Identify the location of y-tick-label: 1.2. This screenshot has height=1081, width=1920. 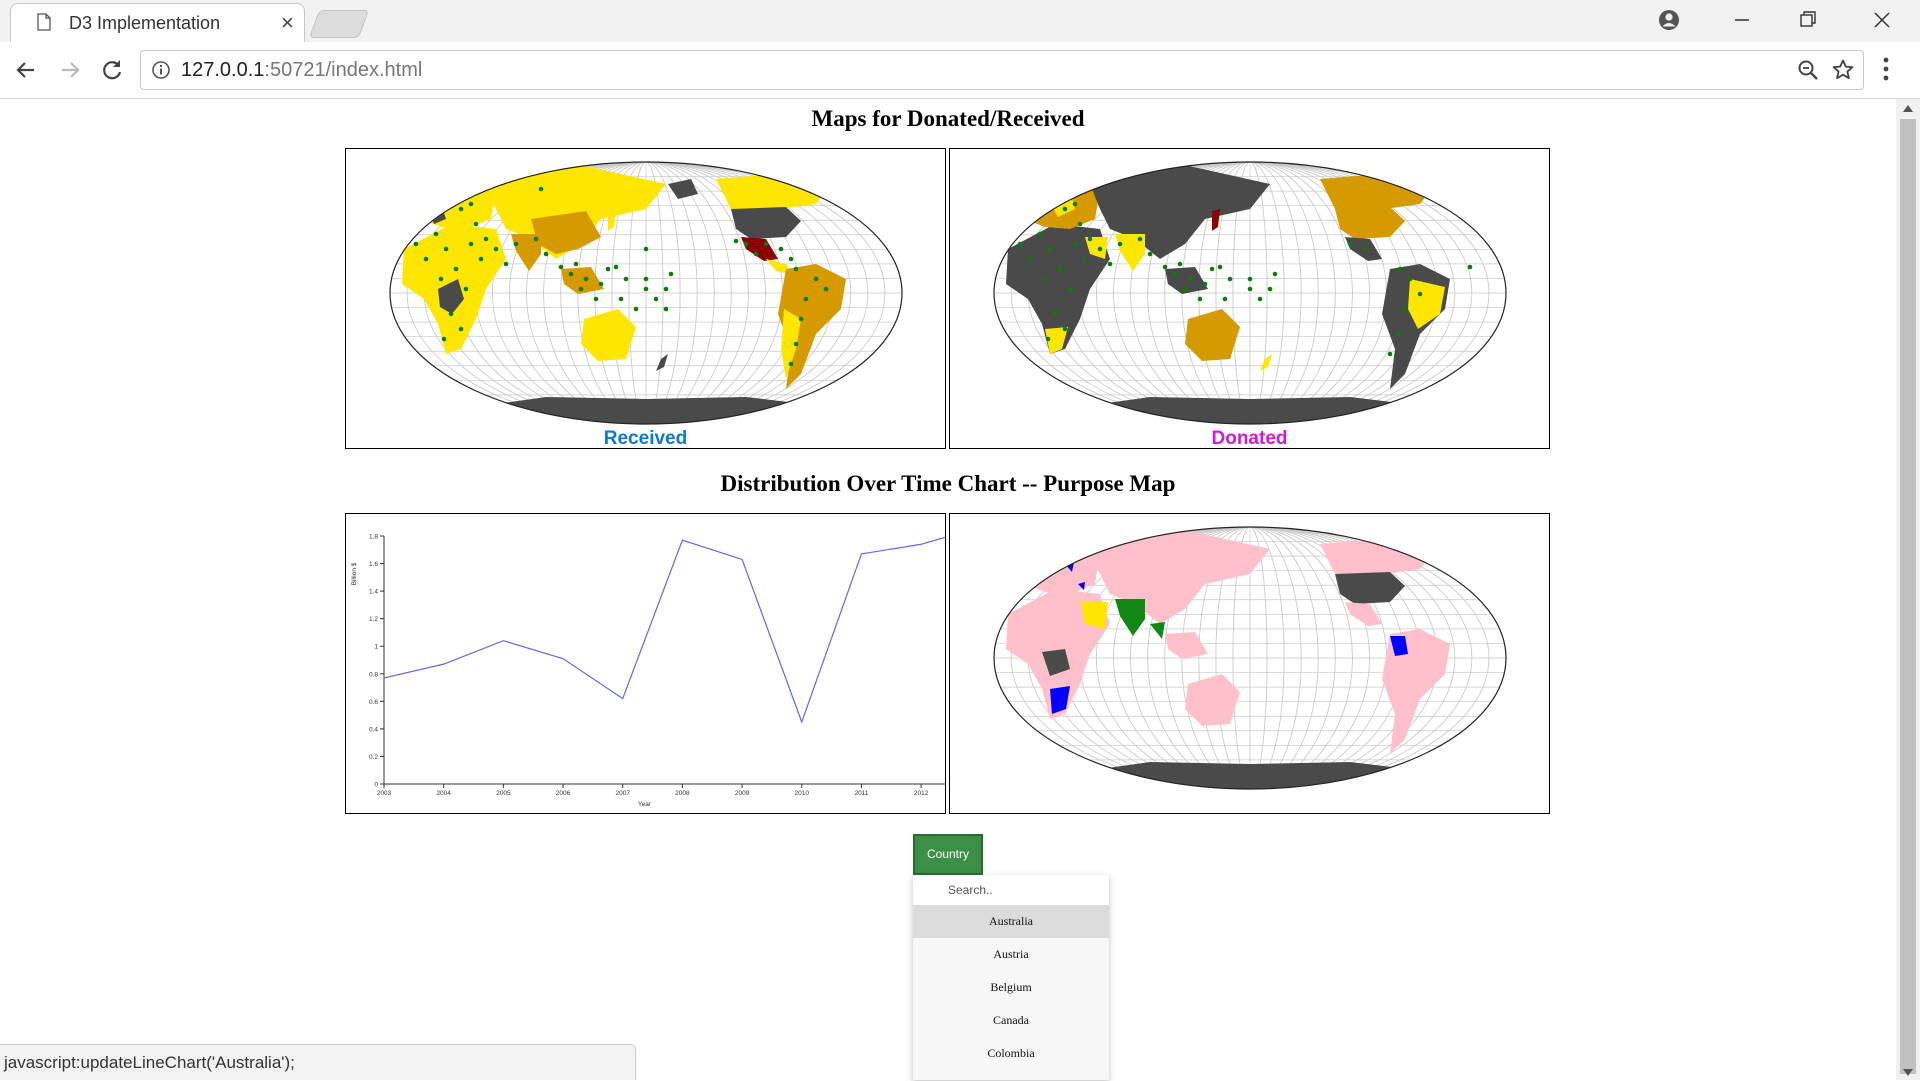
(373, 619).